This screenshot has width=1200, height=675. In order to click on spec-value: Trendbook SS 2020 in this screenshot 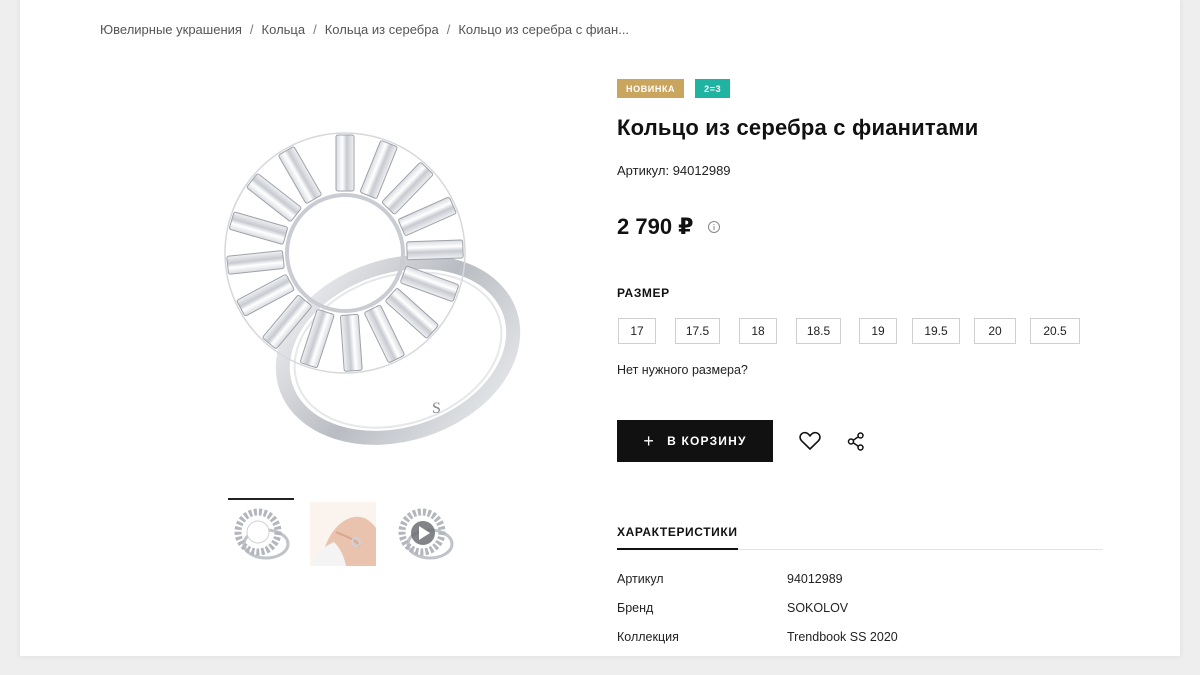, I will do `click(842, 637)`.